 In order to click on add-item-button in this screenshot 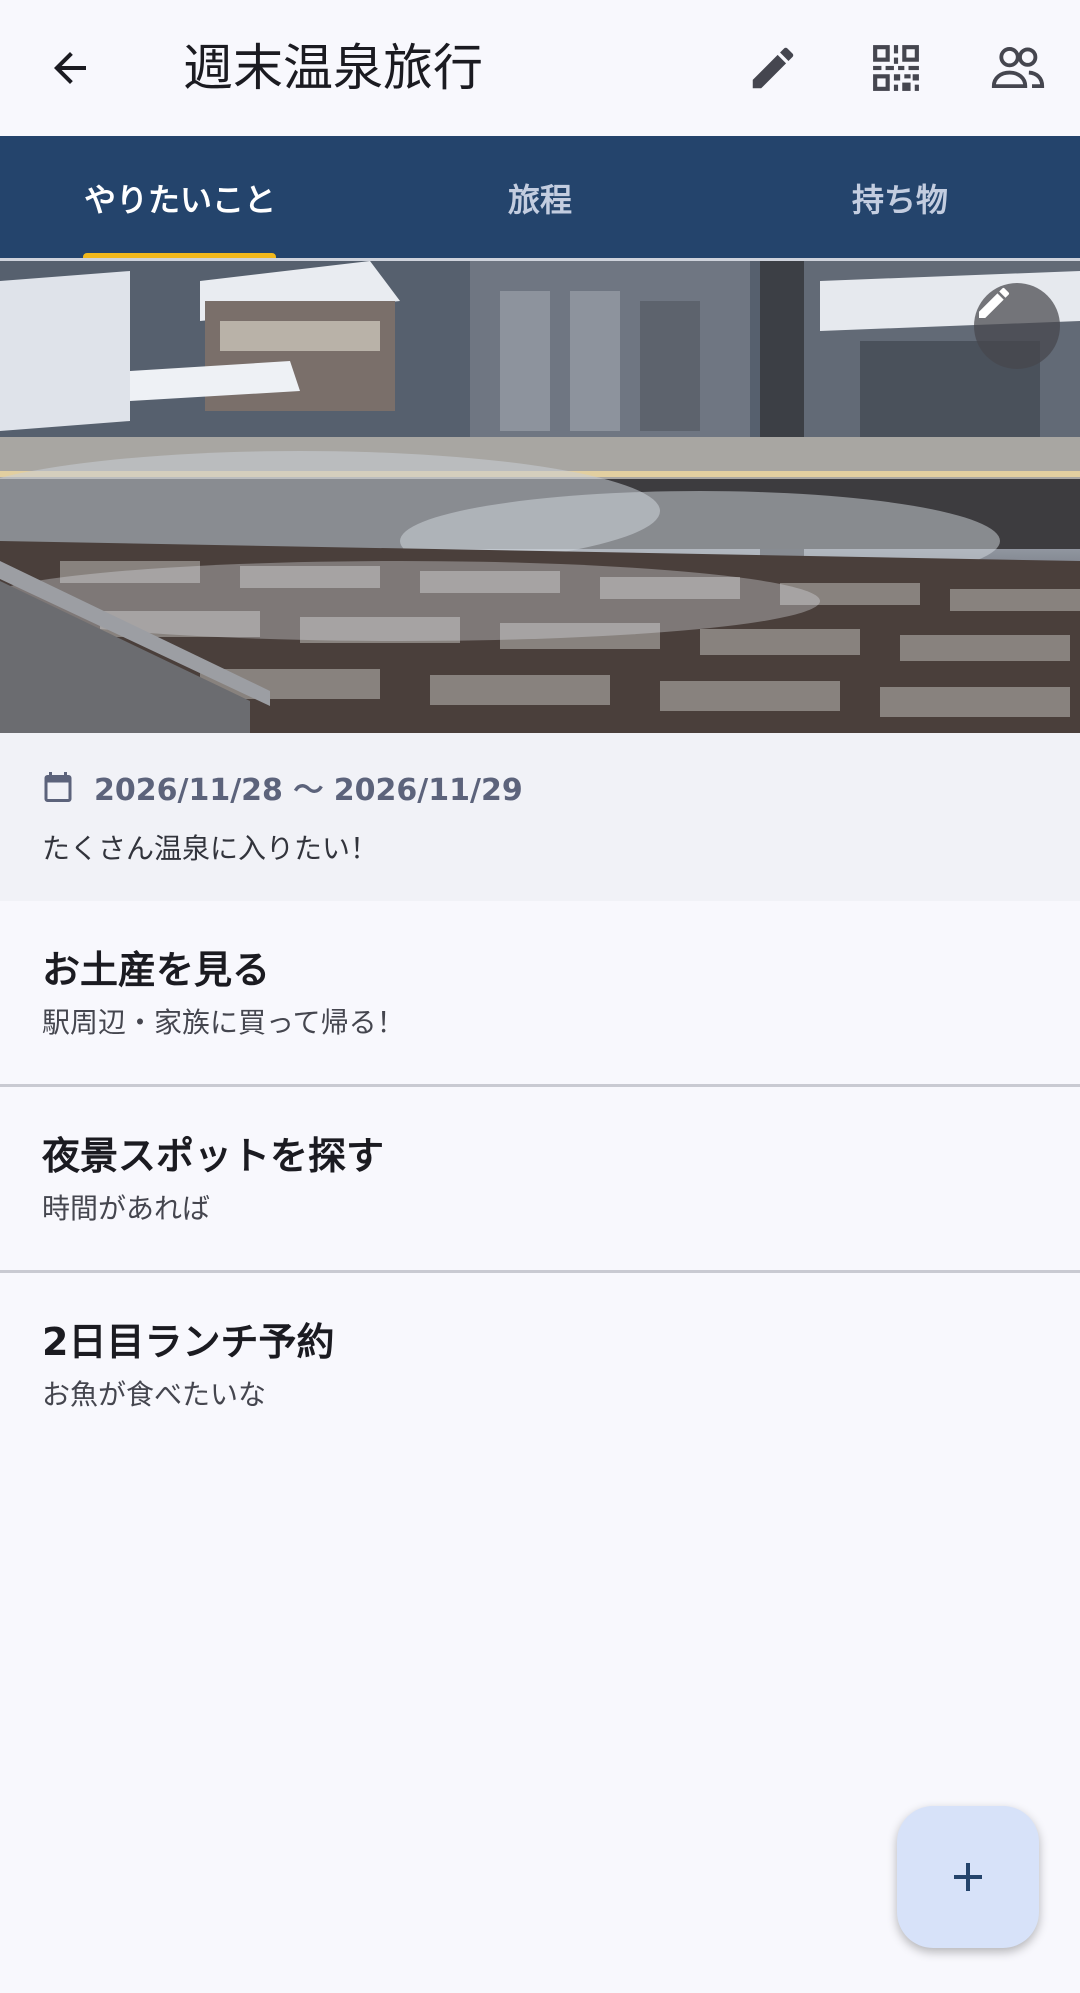, I will do `click(968, 1877)`.